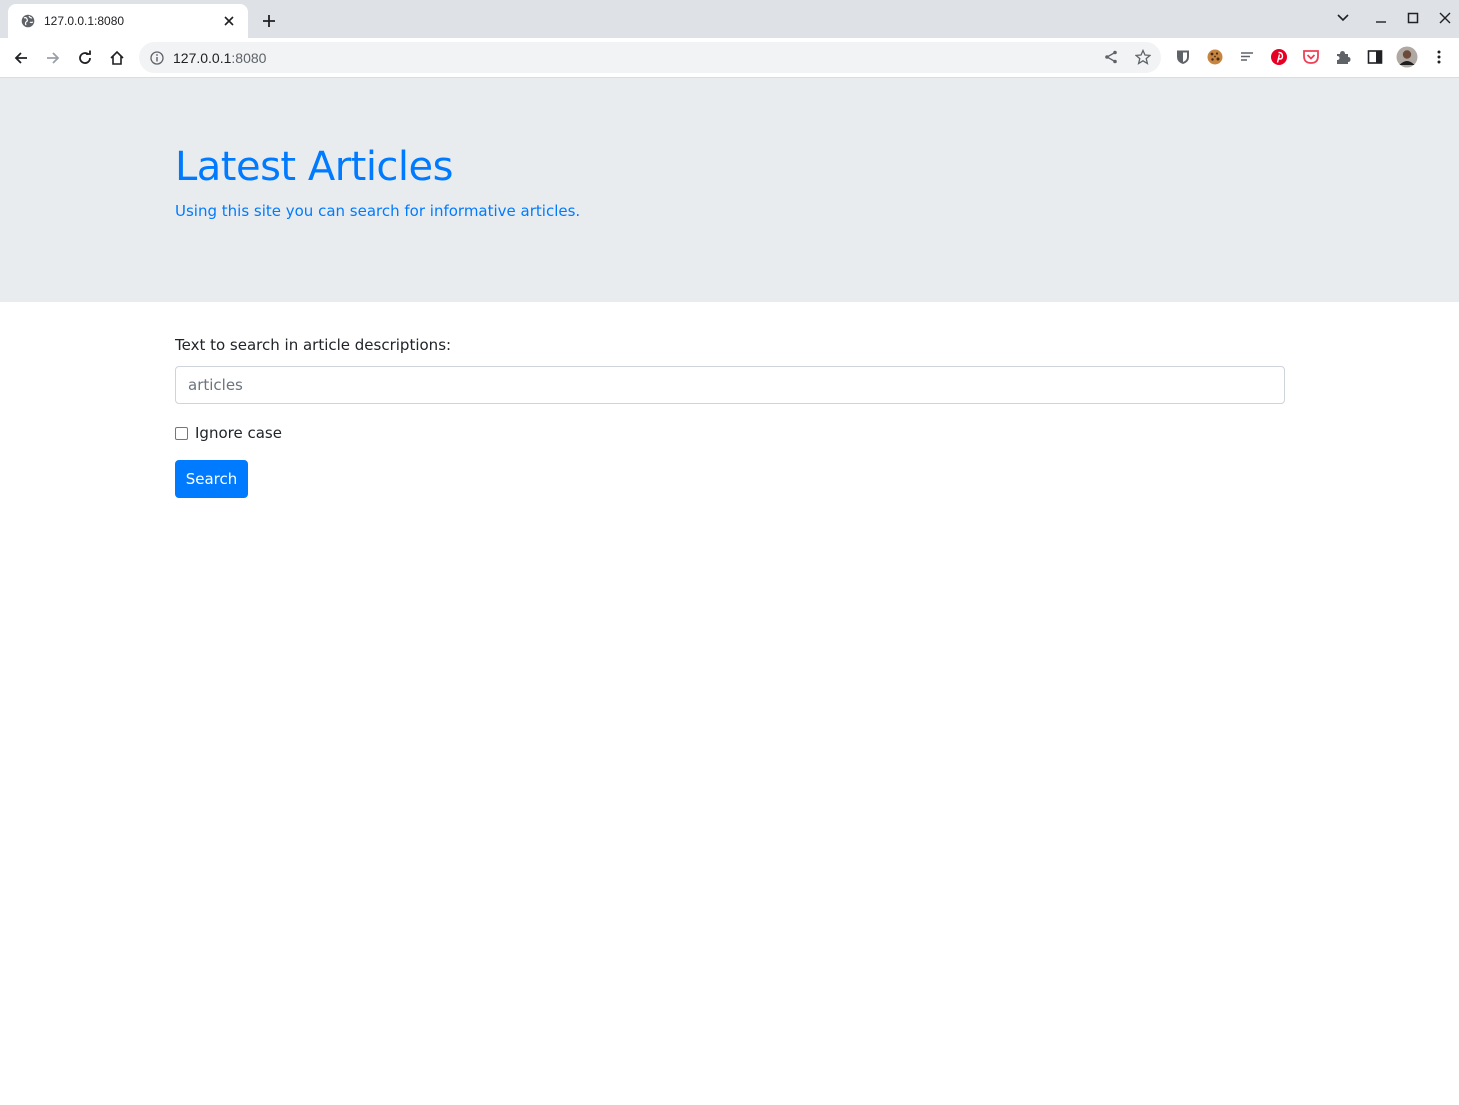  I want to click on address-bar: 127.0.0.1:8080, so click(650, 57).